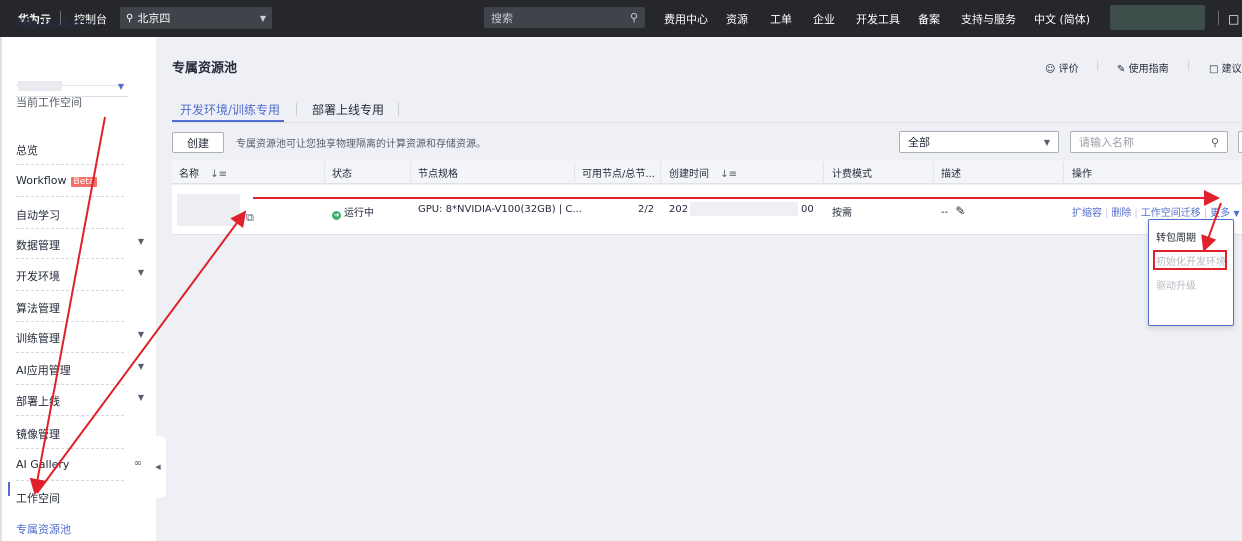 Image resolution: width=1242 pixels, height=541 pixels. I want to click on sidebar-item-ai-gallery: AI Gallery ∞, so click(82, 464).